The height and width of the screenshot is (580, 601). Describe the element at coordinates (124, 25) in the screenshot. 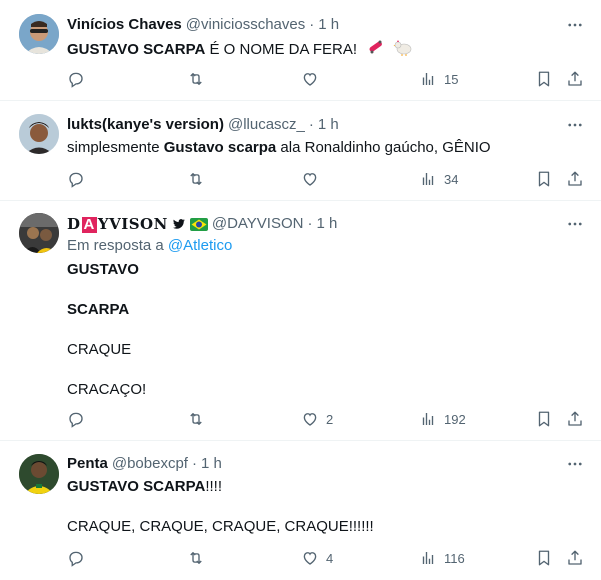

I see `author-name: Vinícios Chaves` at that location.